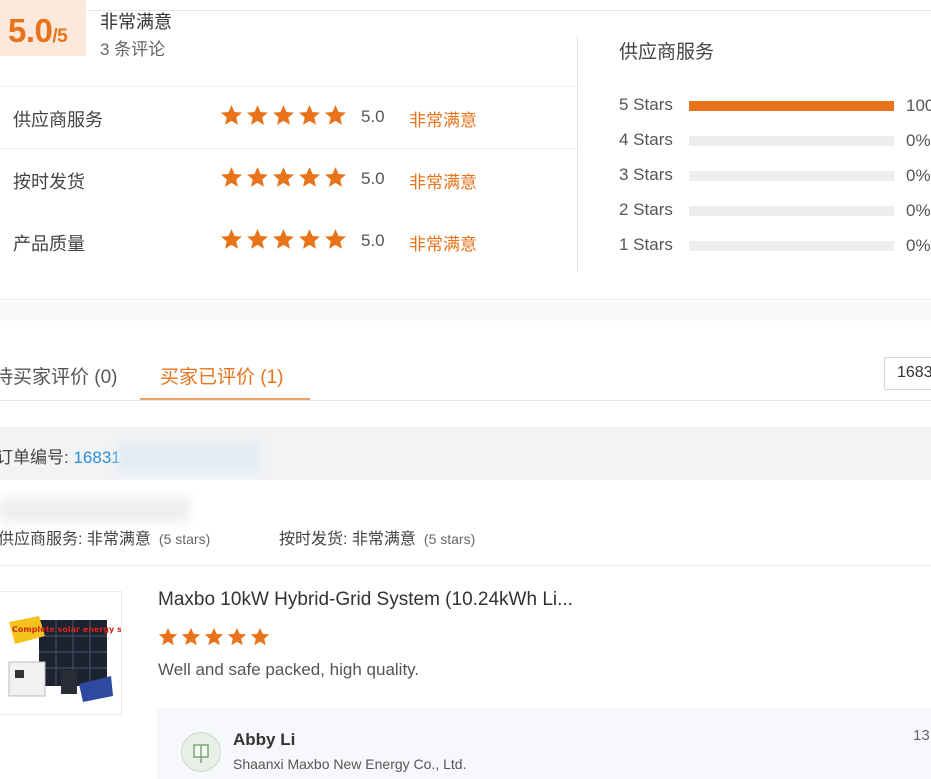 The image size is (931, 779). I want to click on overall-satisfaction: 非常满意, so click(136, 22).